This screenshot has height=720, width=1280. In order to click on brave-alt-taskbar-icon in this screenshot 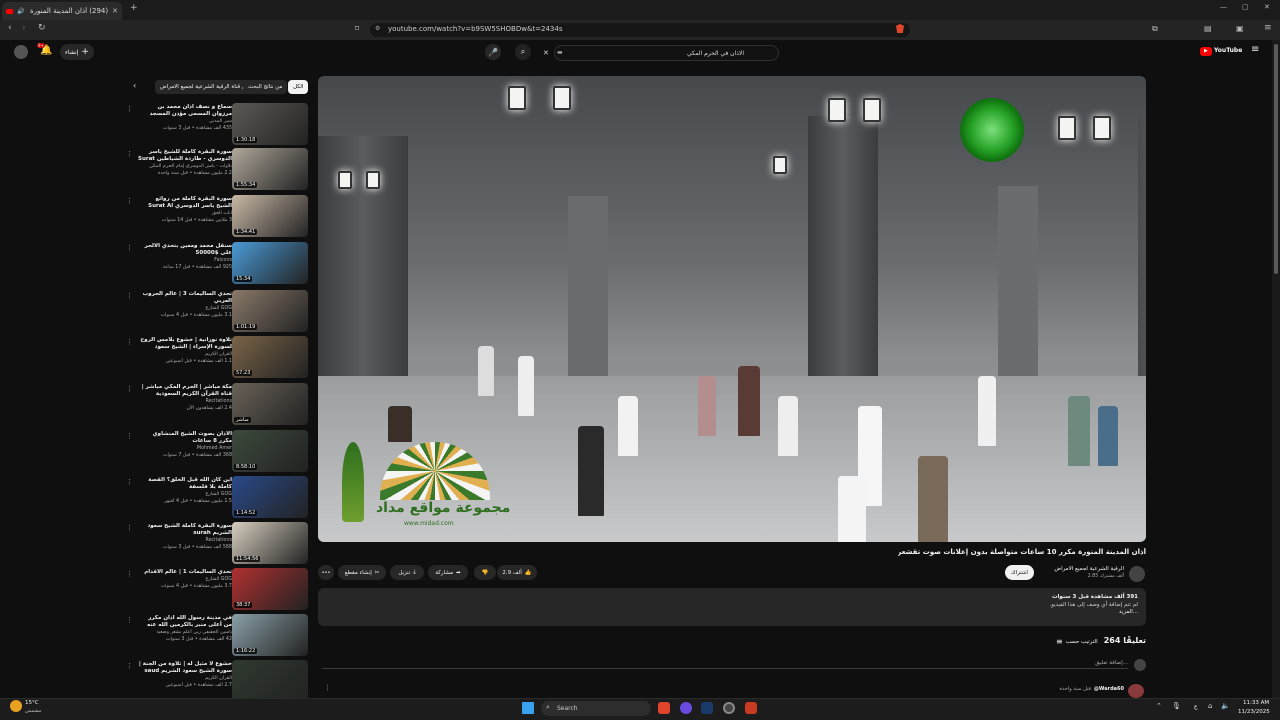, I will do `click(751, 708)`.